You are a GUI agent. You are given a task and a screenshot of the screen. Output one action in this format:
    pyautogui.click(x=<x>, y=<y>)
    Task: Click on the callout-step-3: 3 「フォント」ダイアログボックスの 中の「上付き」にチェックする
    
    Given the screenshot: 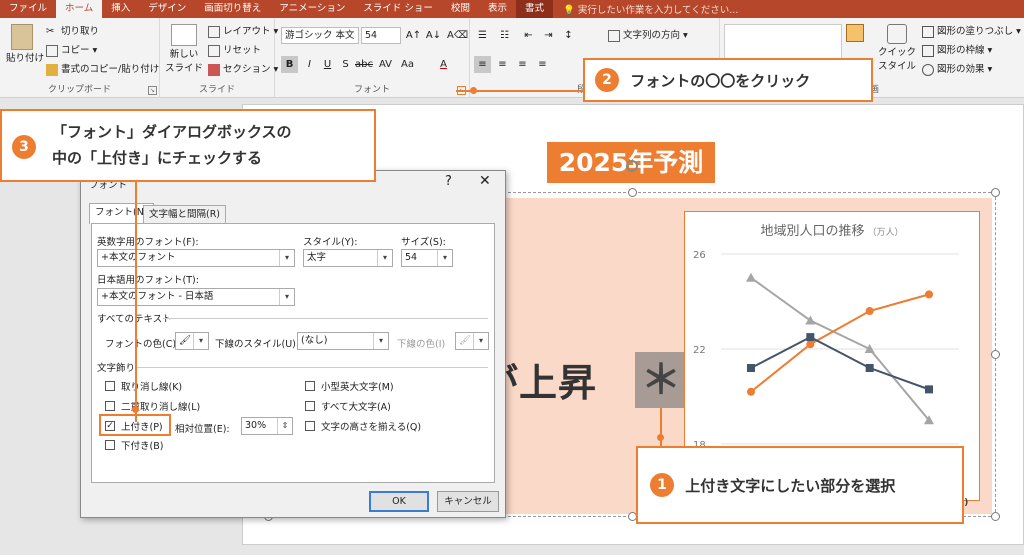 What is the action you would take?
    pyautogui.click(x=188, y=145)
    